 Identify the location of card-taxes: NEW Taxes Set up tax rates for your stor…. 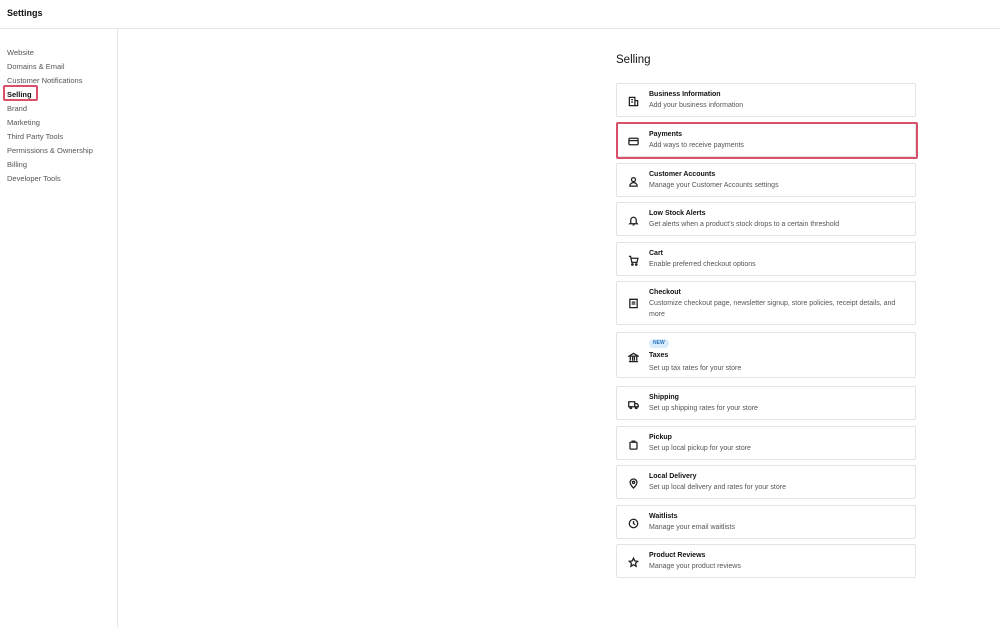
(766, 355).